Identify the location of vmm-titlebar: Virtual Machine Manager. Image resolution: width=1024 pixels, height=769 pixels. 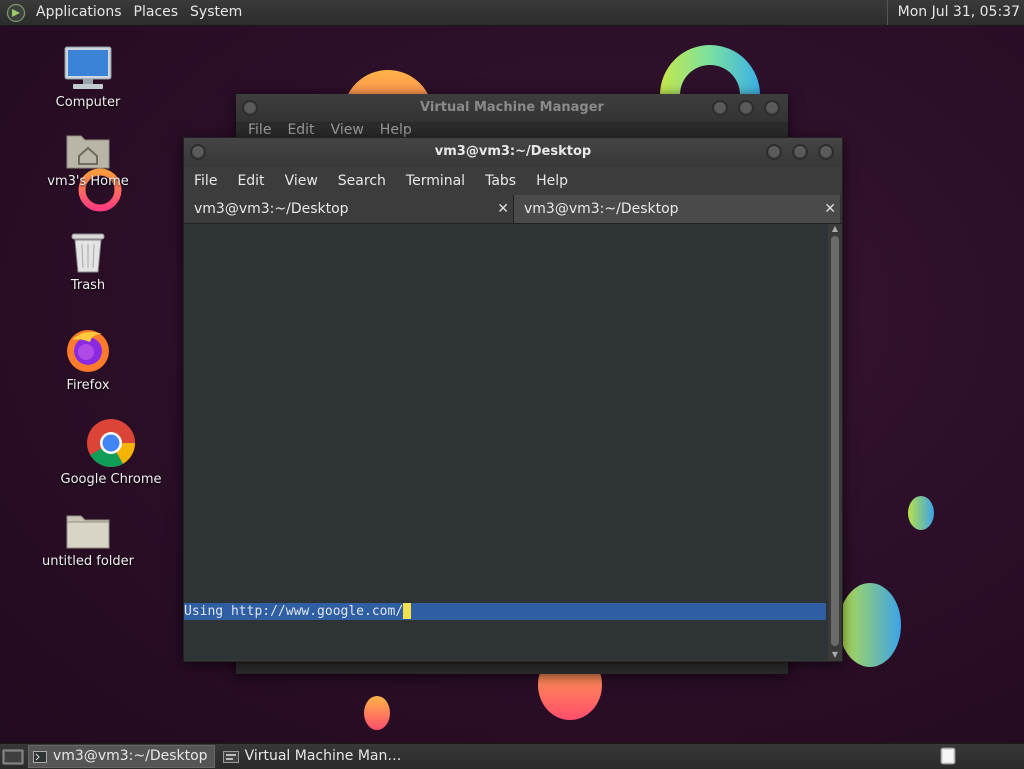
(512, 108).